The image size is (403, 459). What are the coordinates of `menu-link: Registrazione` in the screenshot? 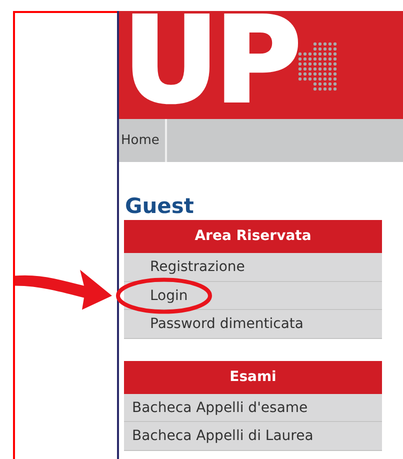 It's located at (253, 267).